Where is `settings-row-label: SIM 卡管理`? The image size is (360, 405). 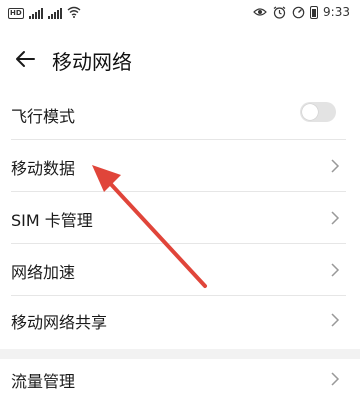
settings-row-label: SIM 卡管理 is located at coordinates (52, 220).